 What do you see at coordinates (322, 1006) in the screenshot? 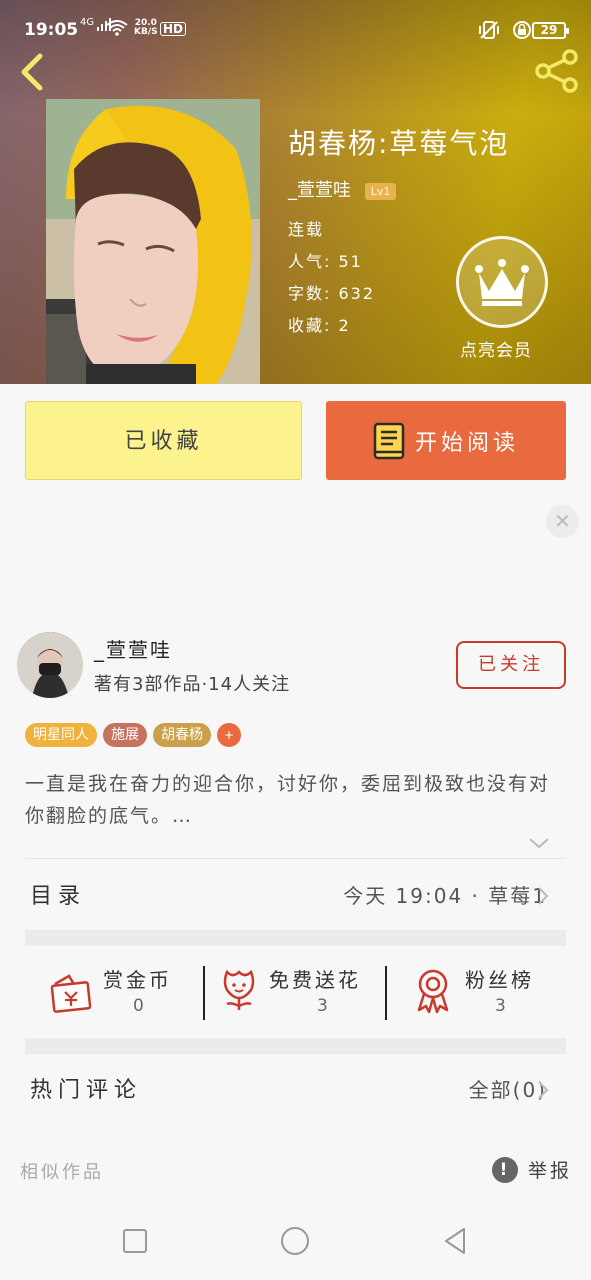
I see `flowers-value: 3` at bounding box center [322, 1006].